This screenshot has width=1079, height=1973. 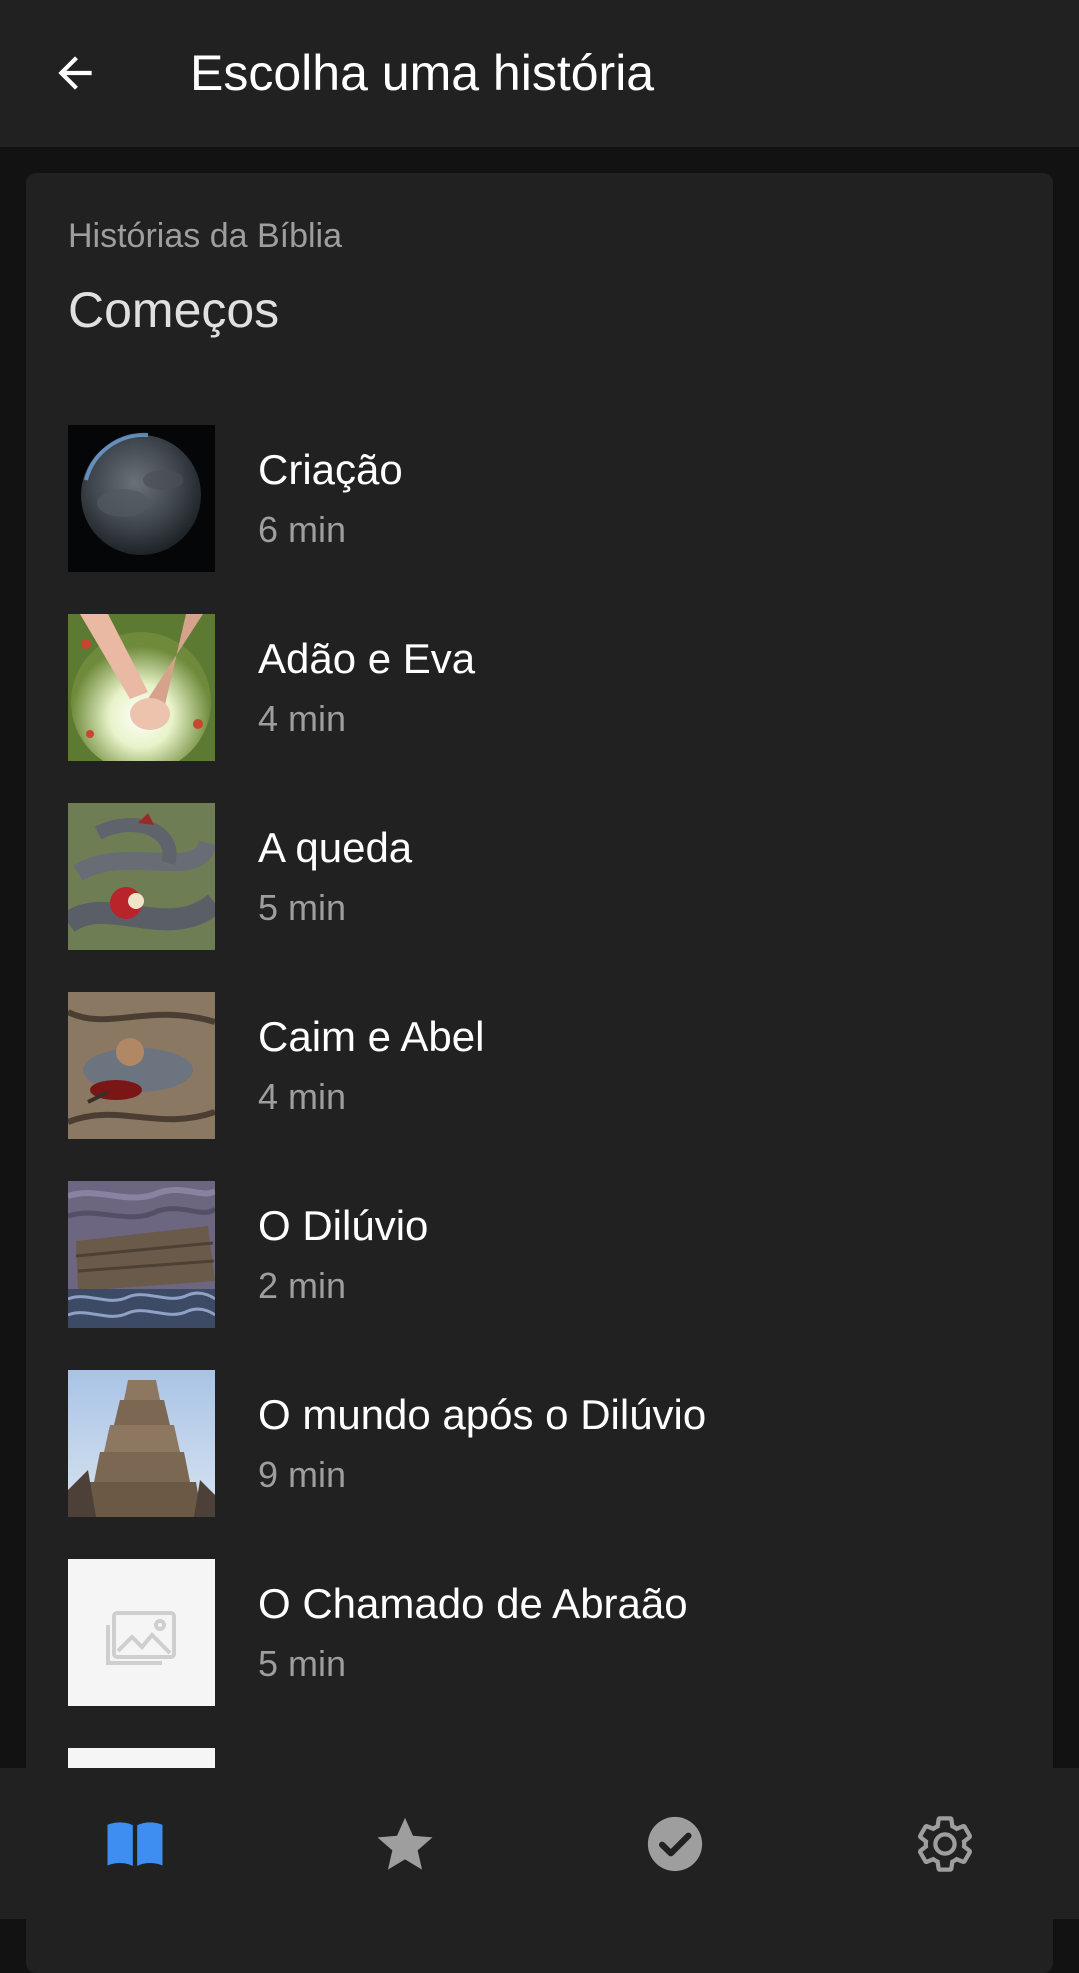 I want to click on story-item-o-mundo-apos-o-diluvio: O mundo após o Dilúvio 9 min, so click(x=539, y=1464).